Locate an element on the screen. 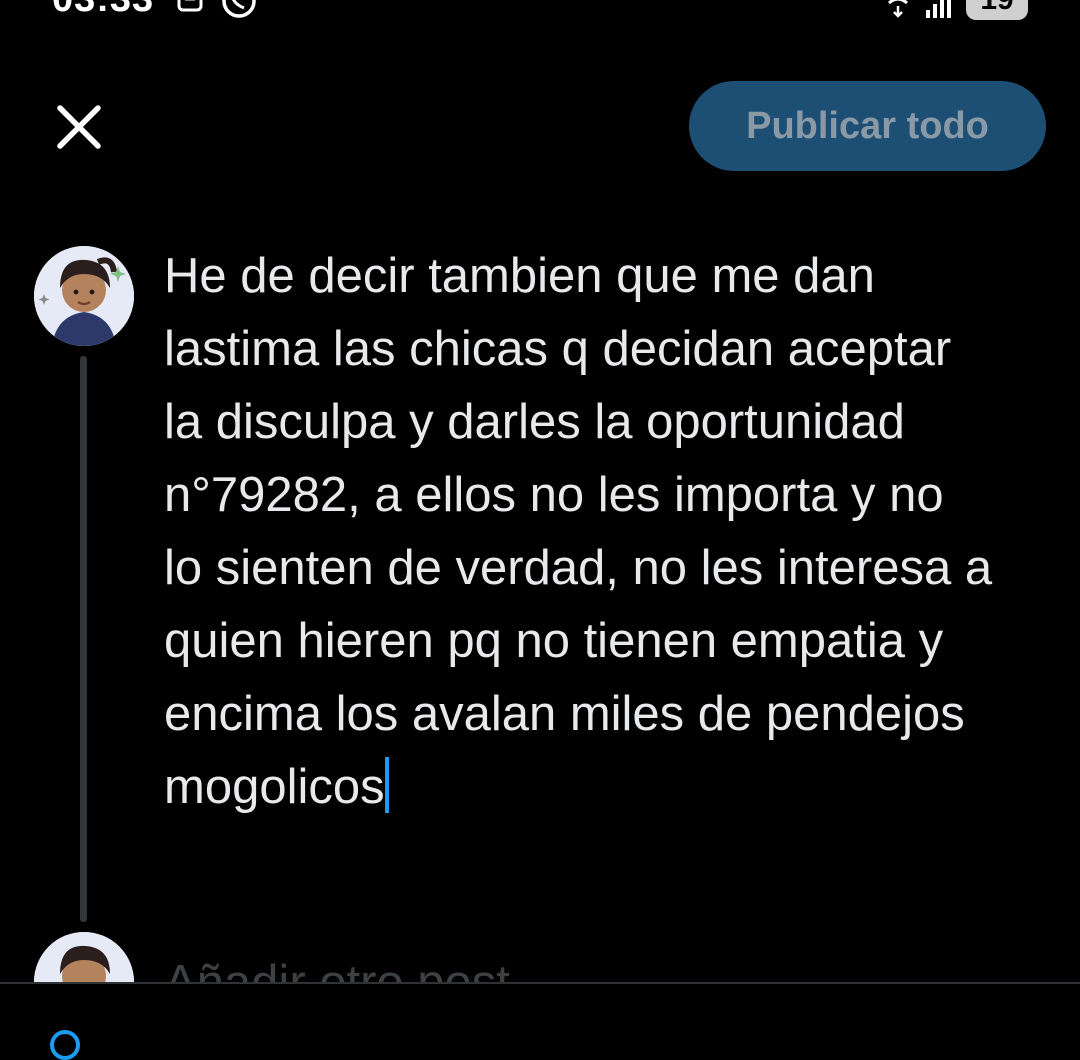 This screenshot has height=1060, width=1080. battery-indicator: 19 is located at coordinates (997, 10).